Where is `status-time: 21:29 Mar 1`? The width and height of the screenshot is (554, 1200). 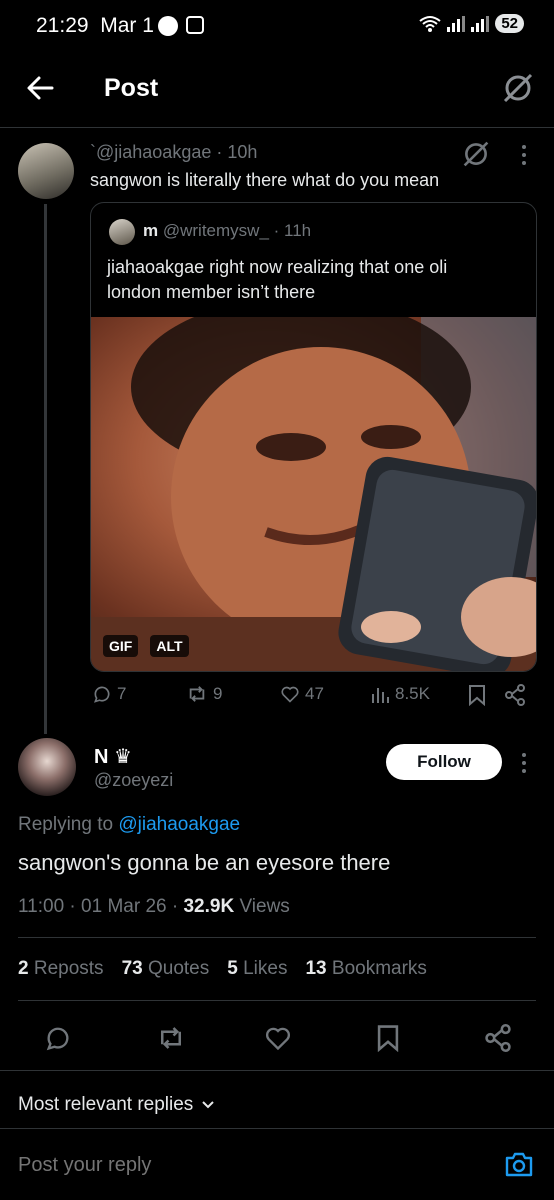 status-time: 21:29 Mar 1 is located at coordinates (95, 25).